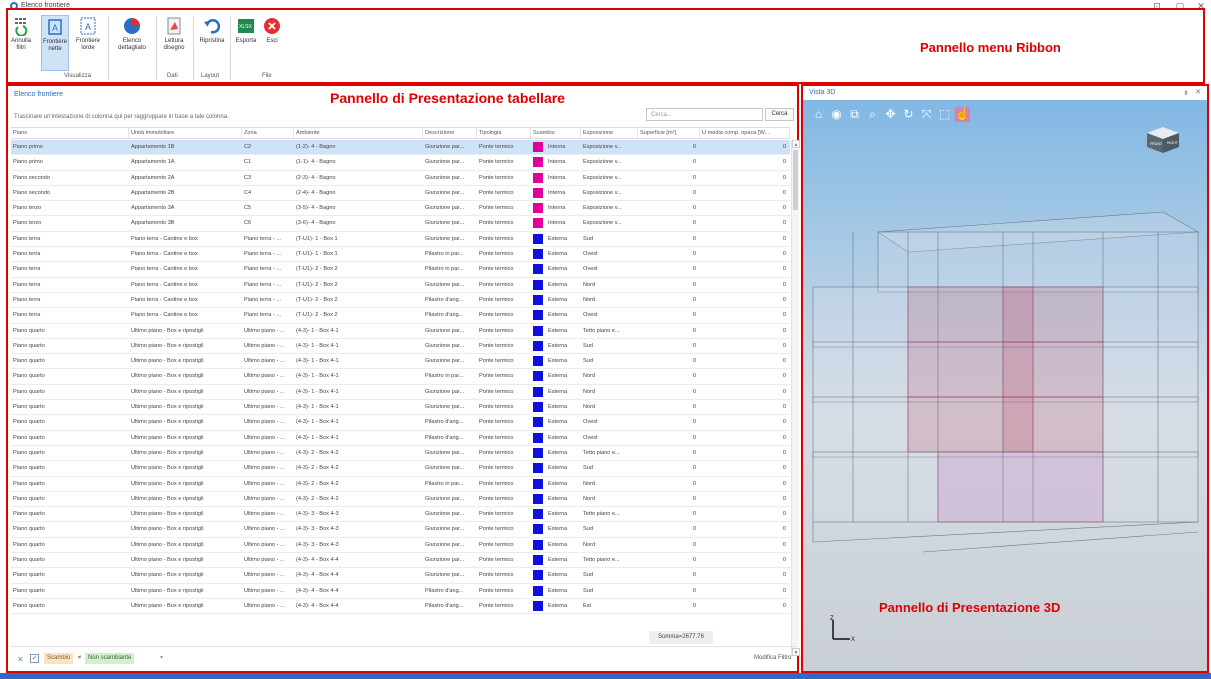 This screenshot has height=679, width=1211. Describe the element at coordinates (1005, 93) in the screenshot. I see `view-3d-titlebar: Vista 3D ⇟ ✕` at that location.